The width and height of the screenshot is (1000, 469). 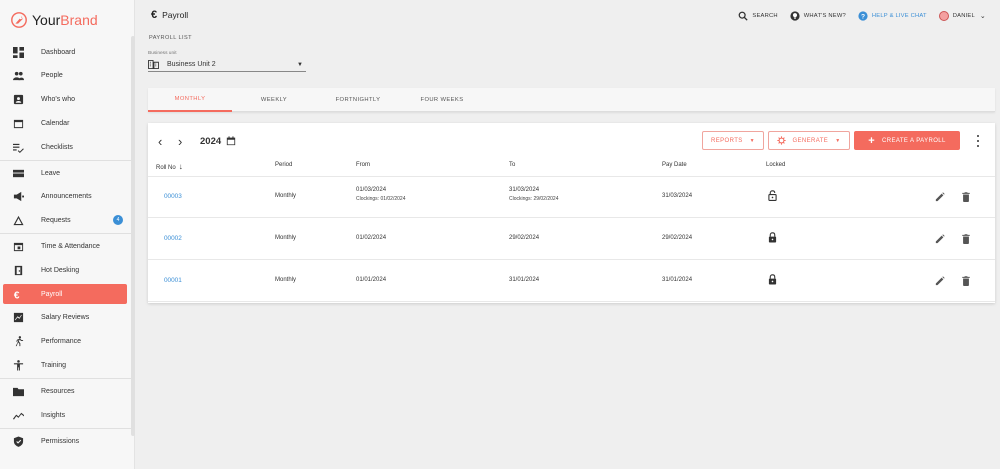 What do you see at coordinates (60, 270) in the screenshot?
I see `sidebar-item-label: Hot Desking` at bounding box center [60, 270].